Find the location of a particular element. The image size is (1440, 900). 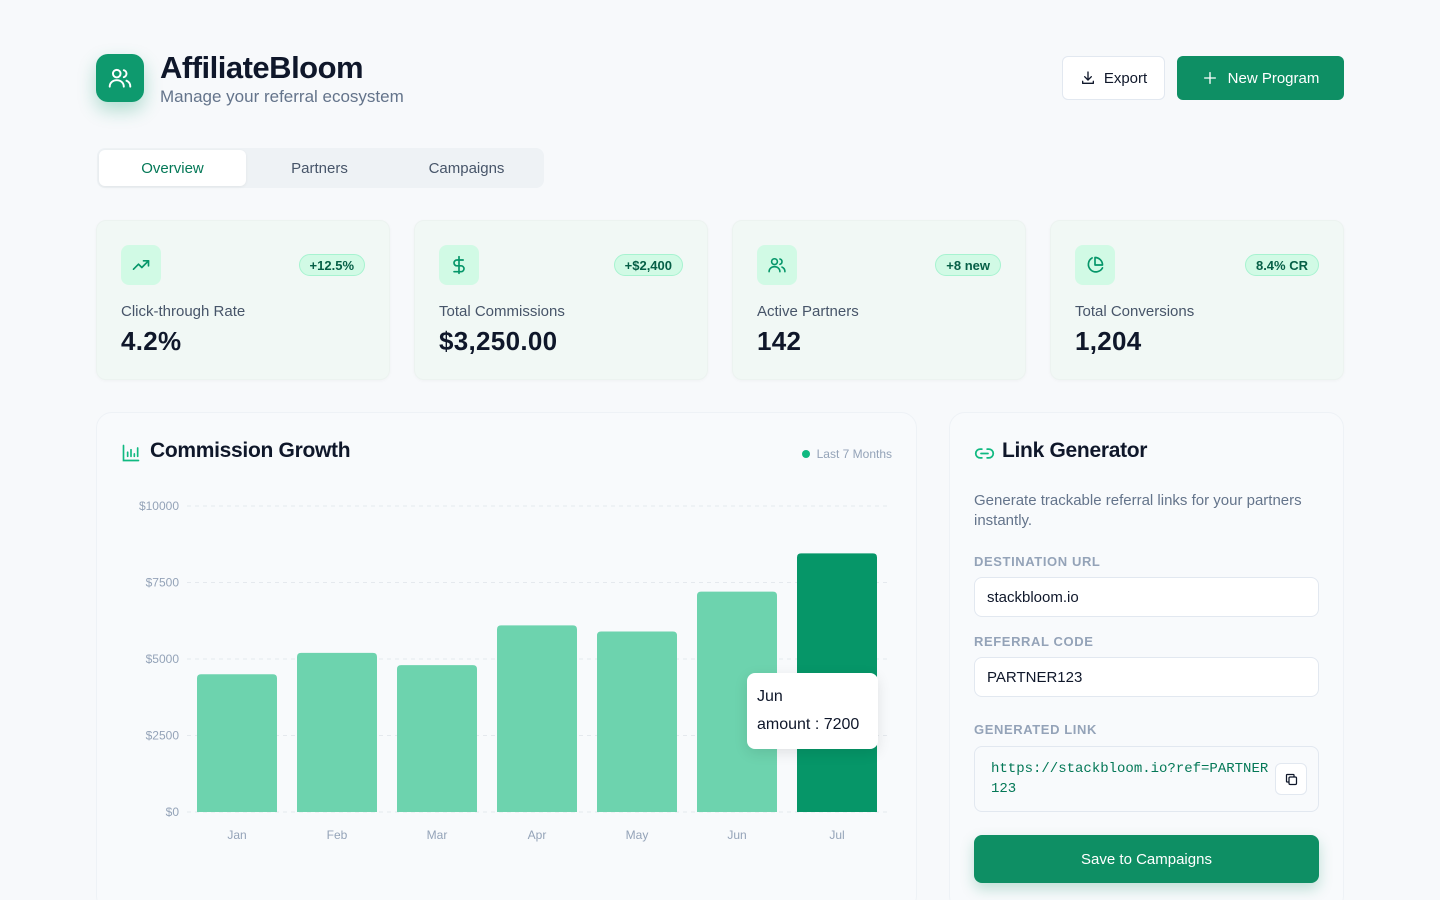

x-tick-label: Apr is located at coordinates (537, 835).